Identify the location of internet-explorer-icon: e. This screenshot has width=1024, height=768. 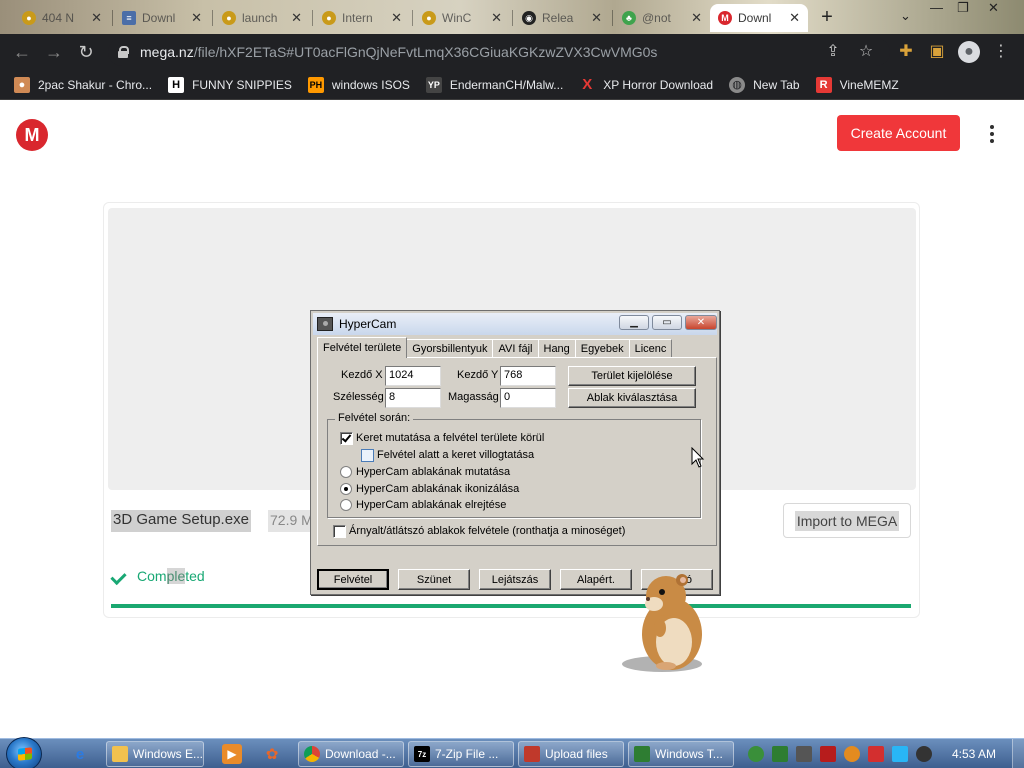
(80, 754).